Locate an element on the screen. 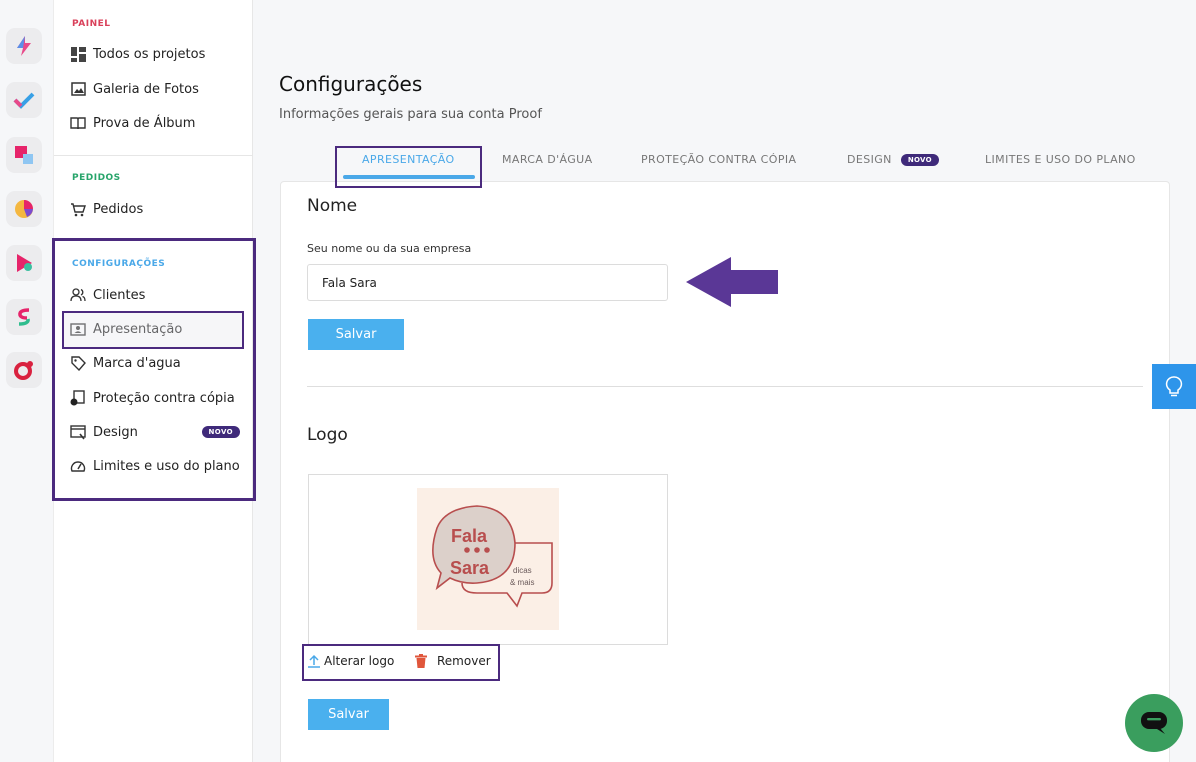  grid-icon is located at coordinates (78, 54).